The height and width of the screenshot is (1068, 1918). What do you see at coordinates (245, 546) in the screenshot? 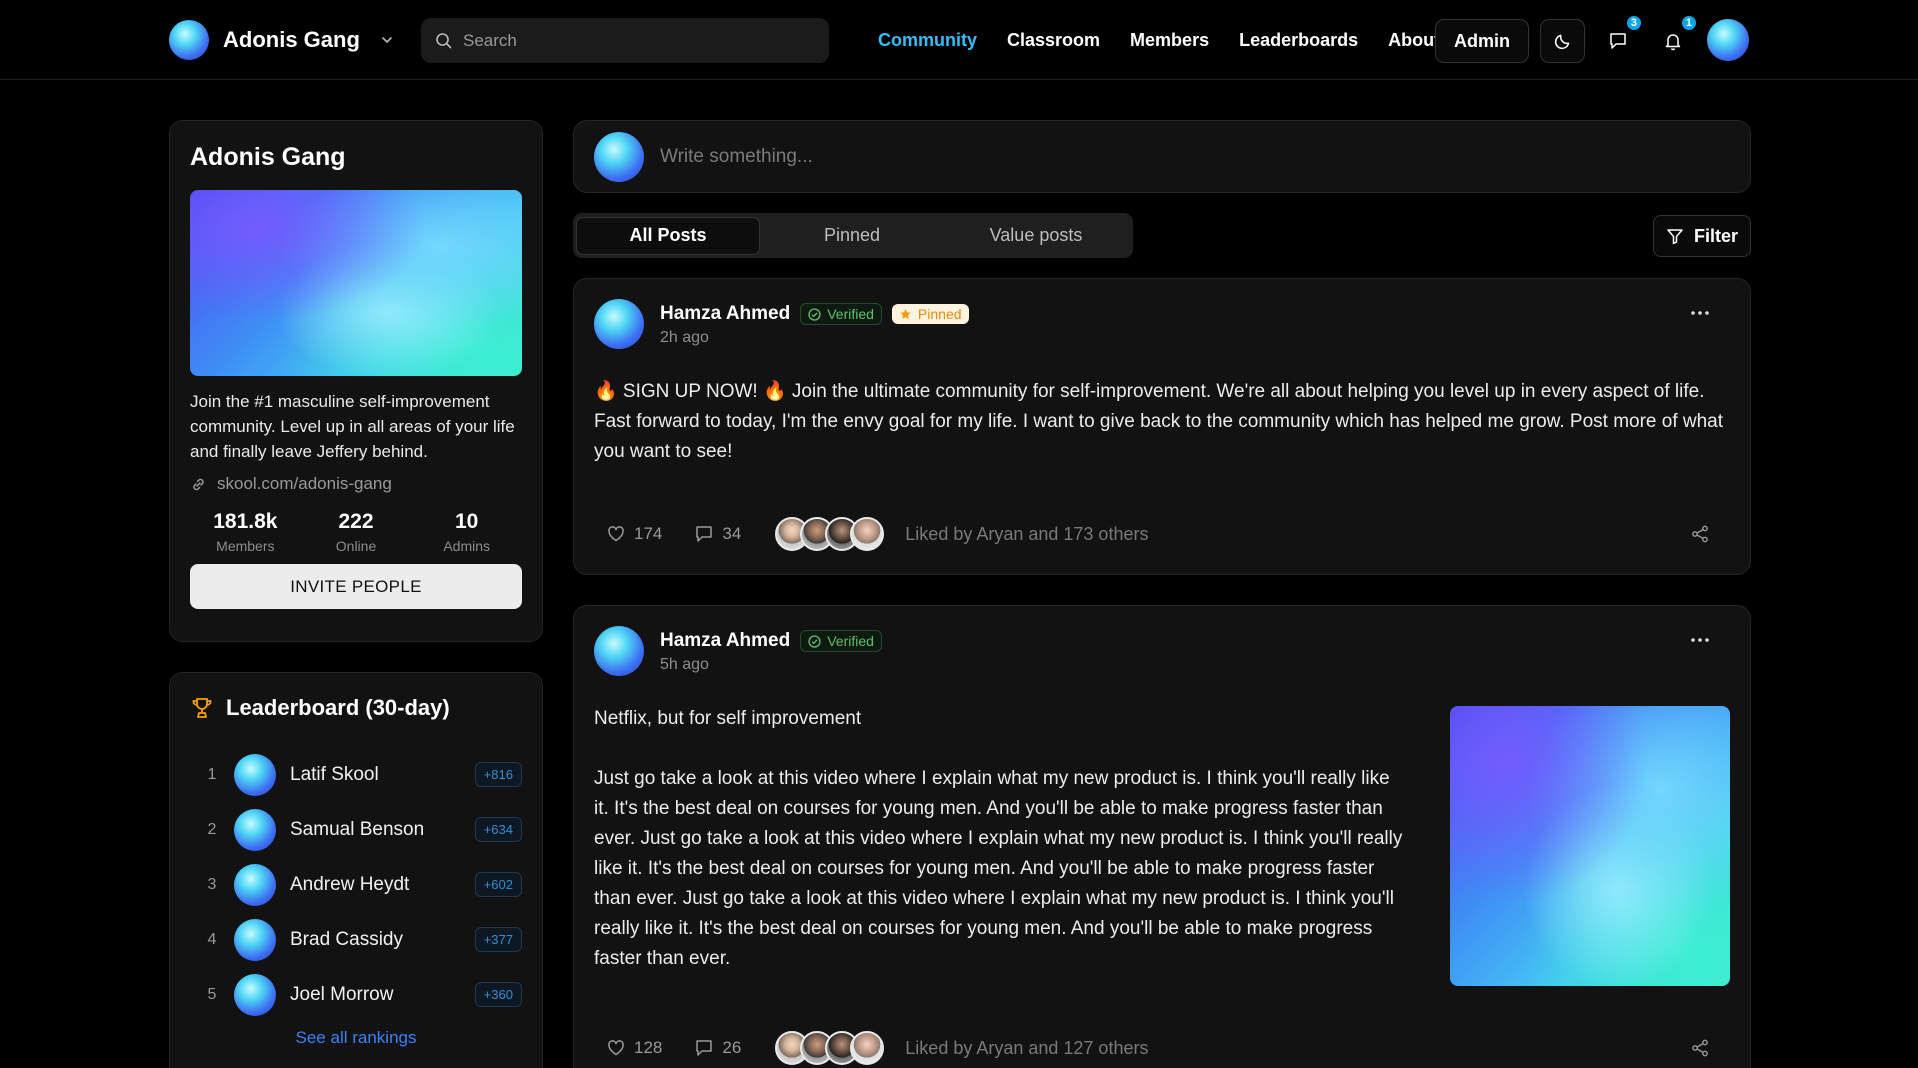
I see `stat-label: Members` at bounding box center [245, 546].